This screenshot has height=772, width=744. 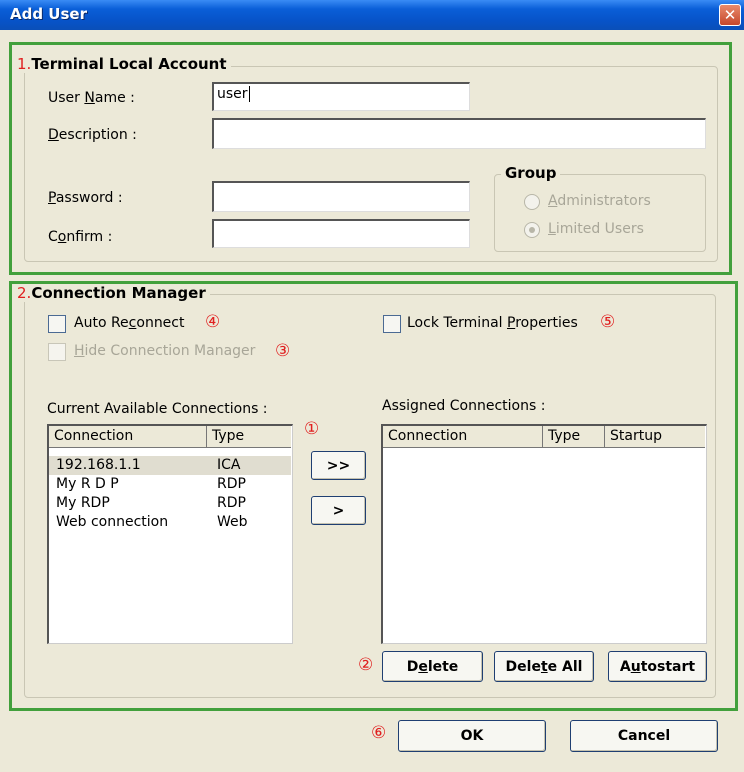 What do you see at coordinates (57, 352) in the screenshot?
I see `hide-connection-manager-box` at bounding box center [57, 352].